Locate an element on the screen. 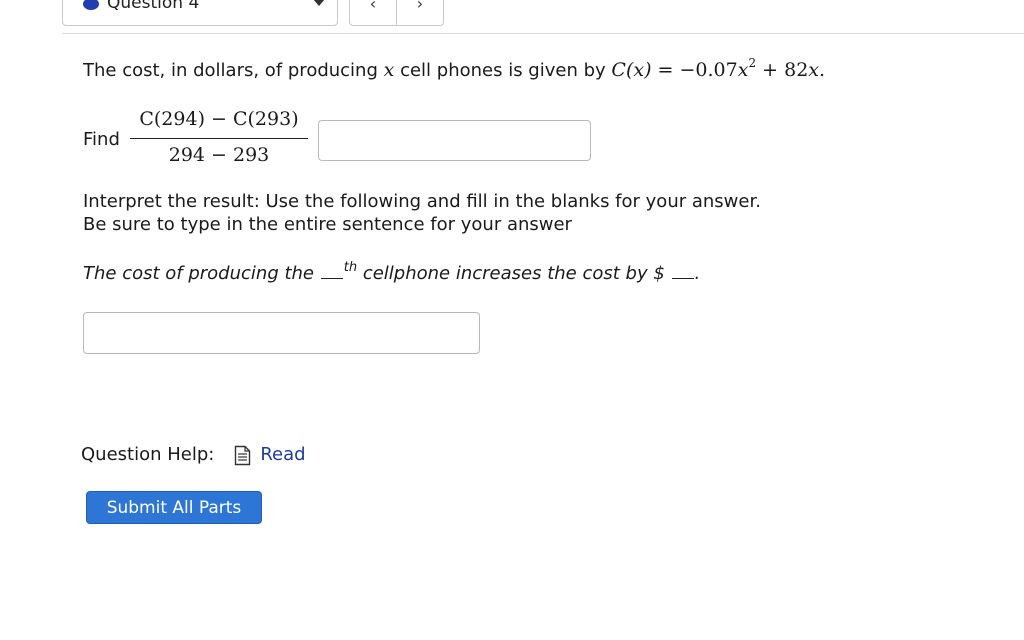  document-icon is located at coordinates (242, 455).